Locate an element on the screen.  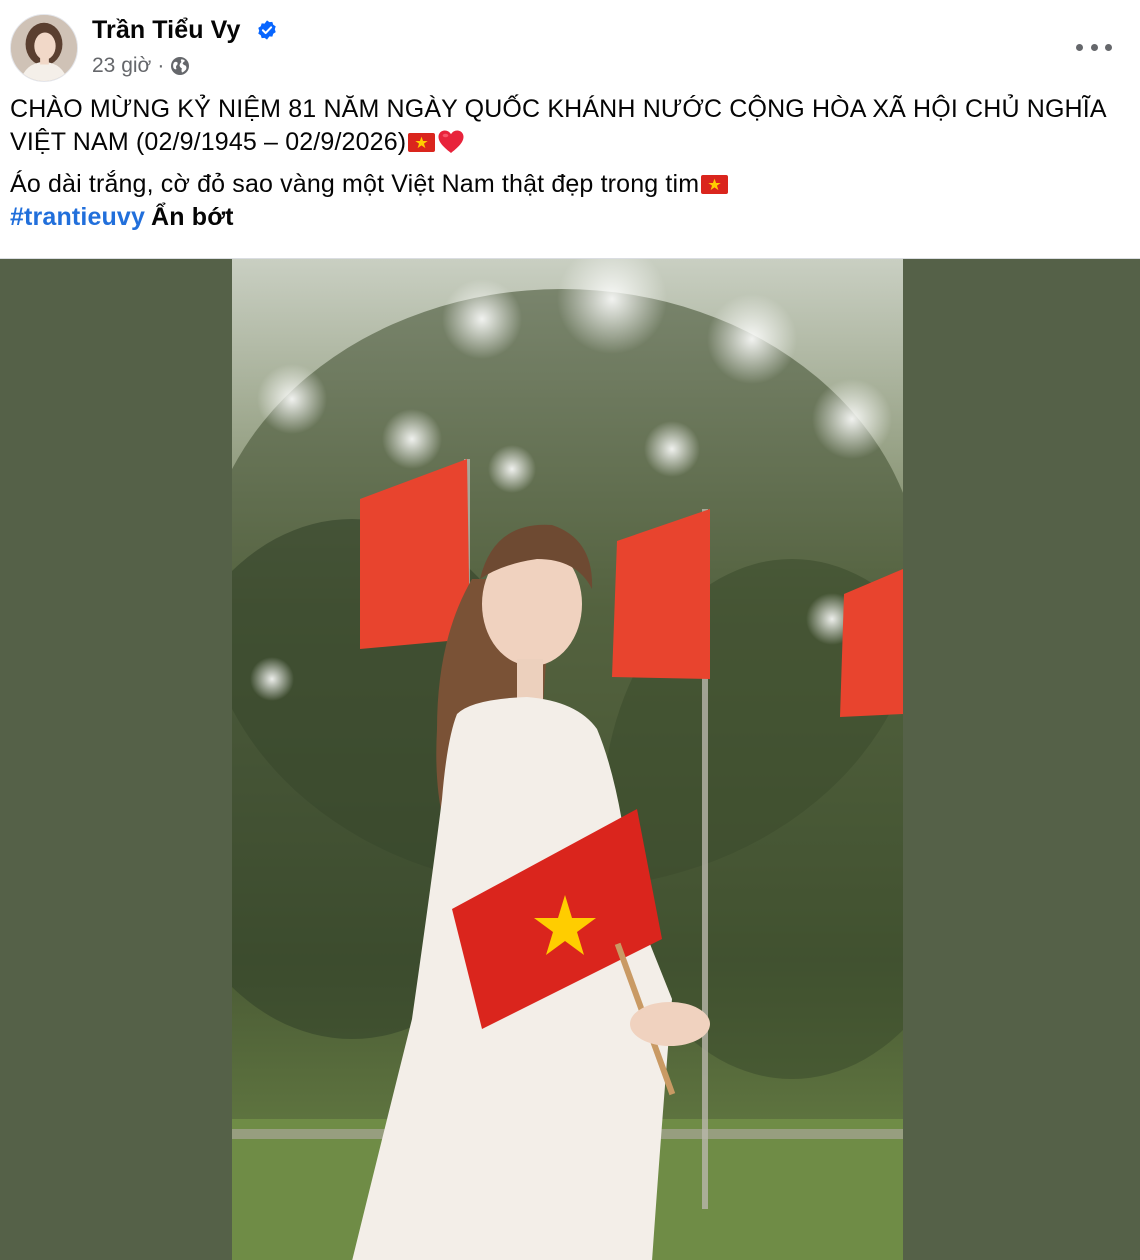
red-heart-icon is located at coordinates (451, 141).